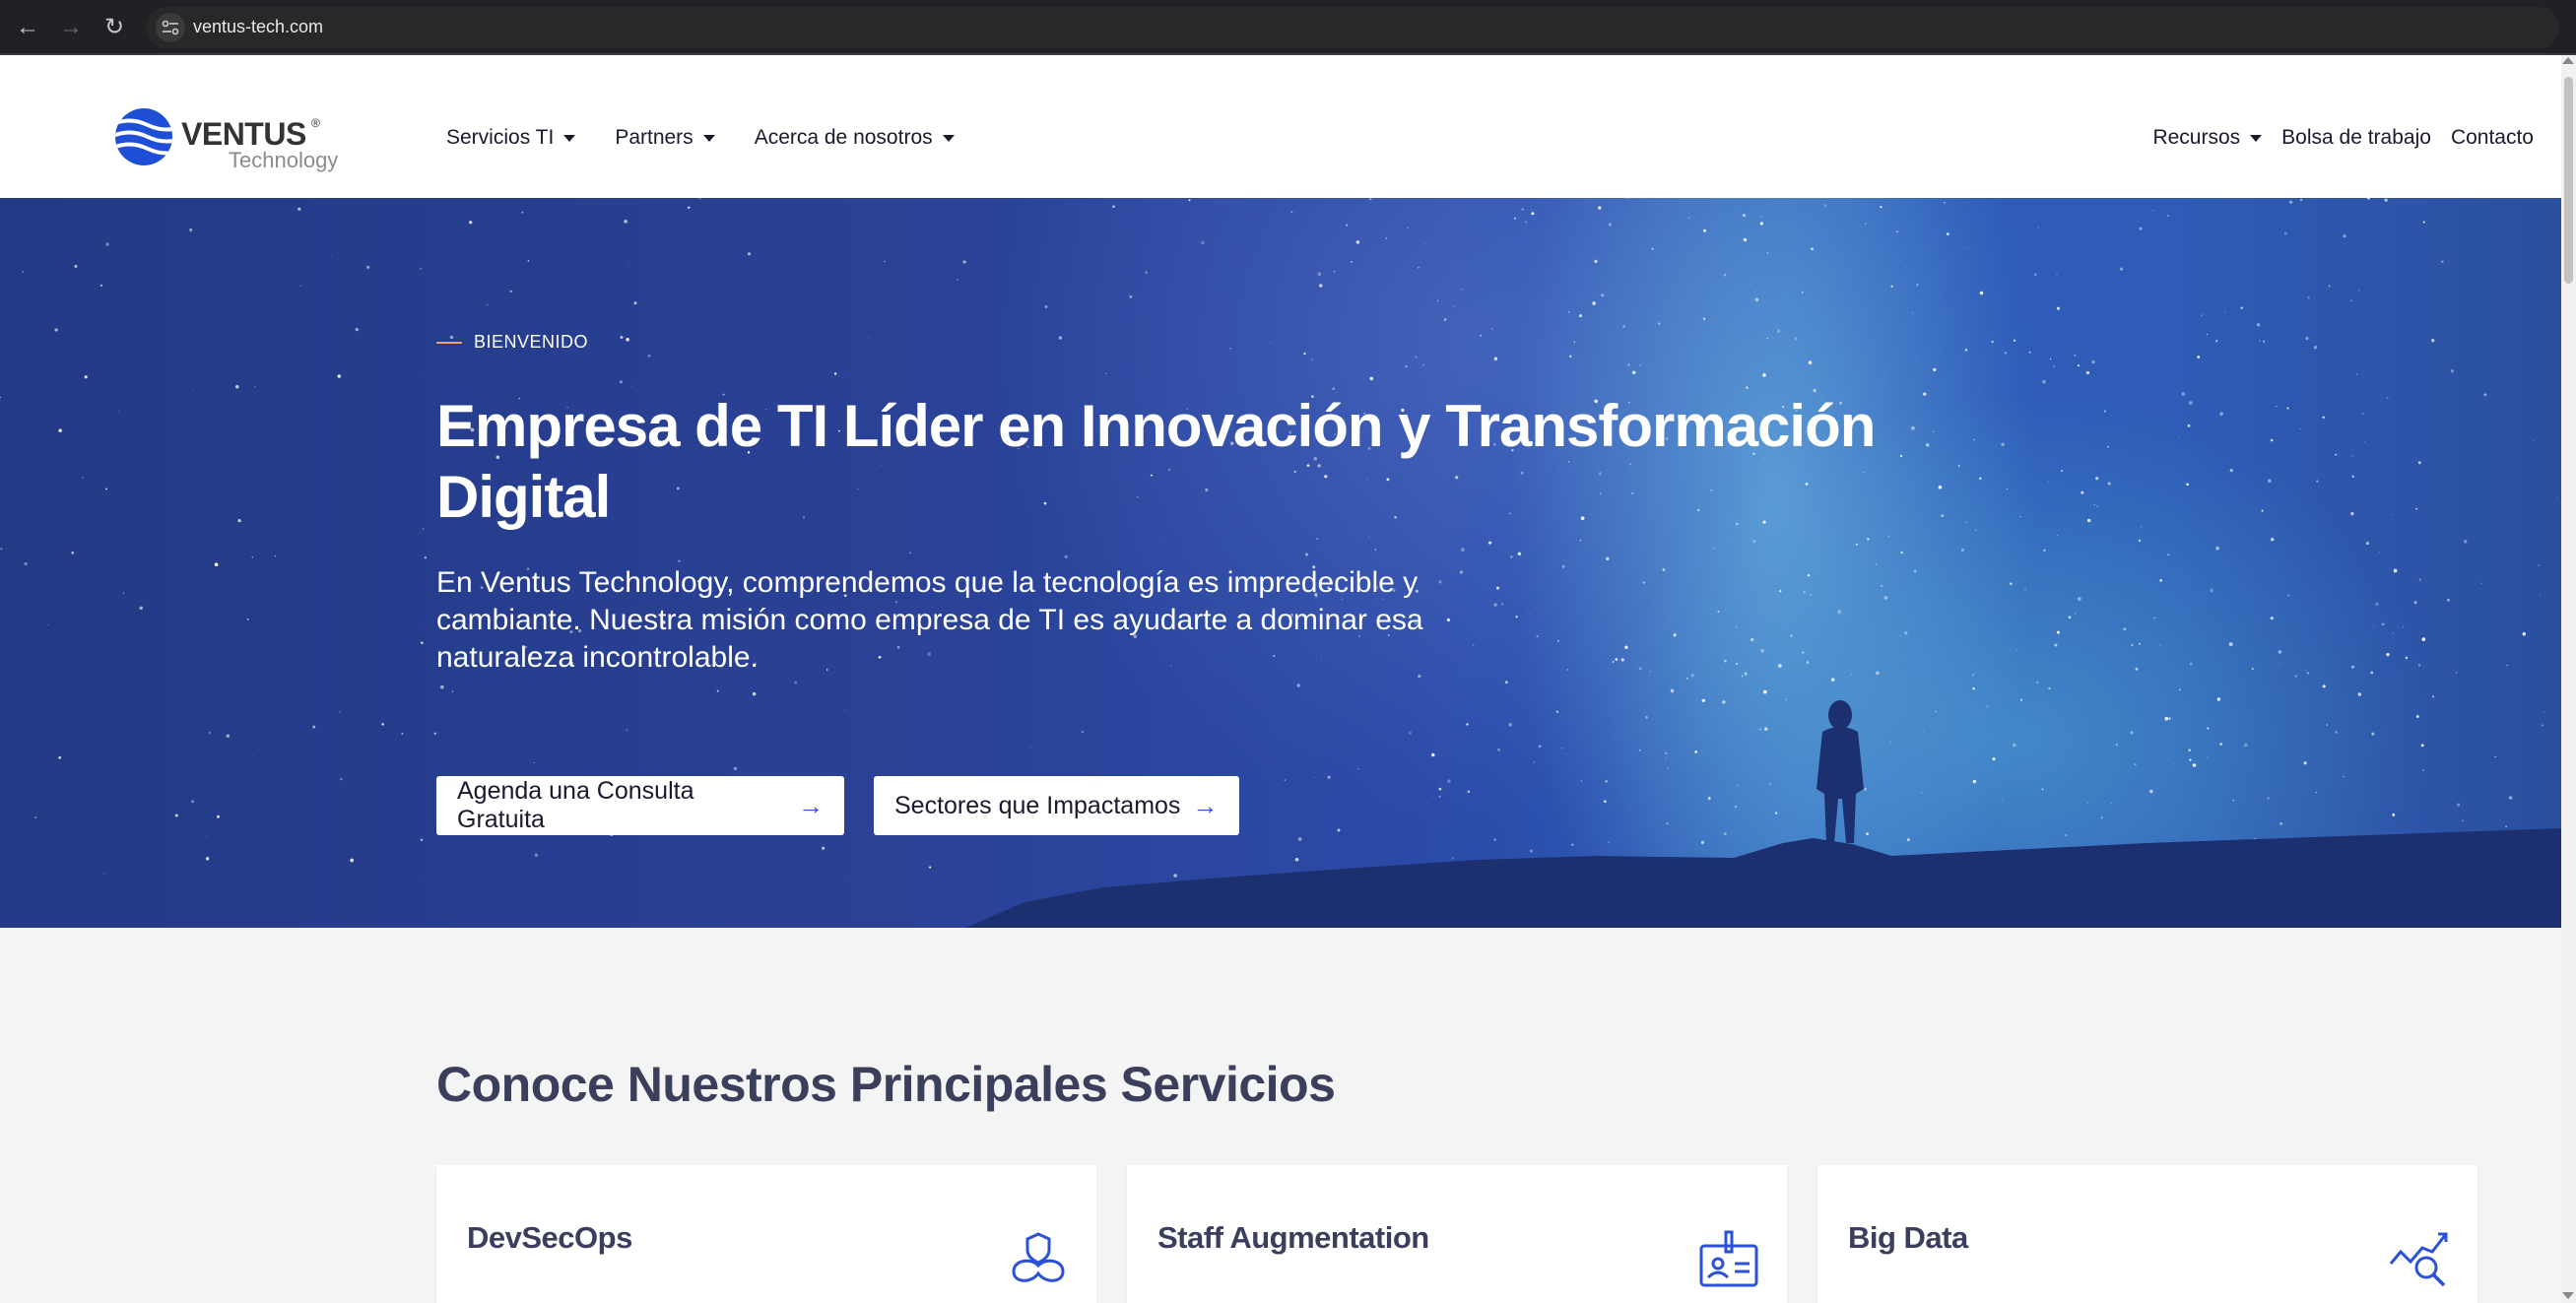  What do you see at coordinates (2568, 61) in the screenshot?
I see `scroll-up-icon` at bounding box center [2568, 61].